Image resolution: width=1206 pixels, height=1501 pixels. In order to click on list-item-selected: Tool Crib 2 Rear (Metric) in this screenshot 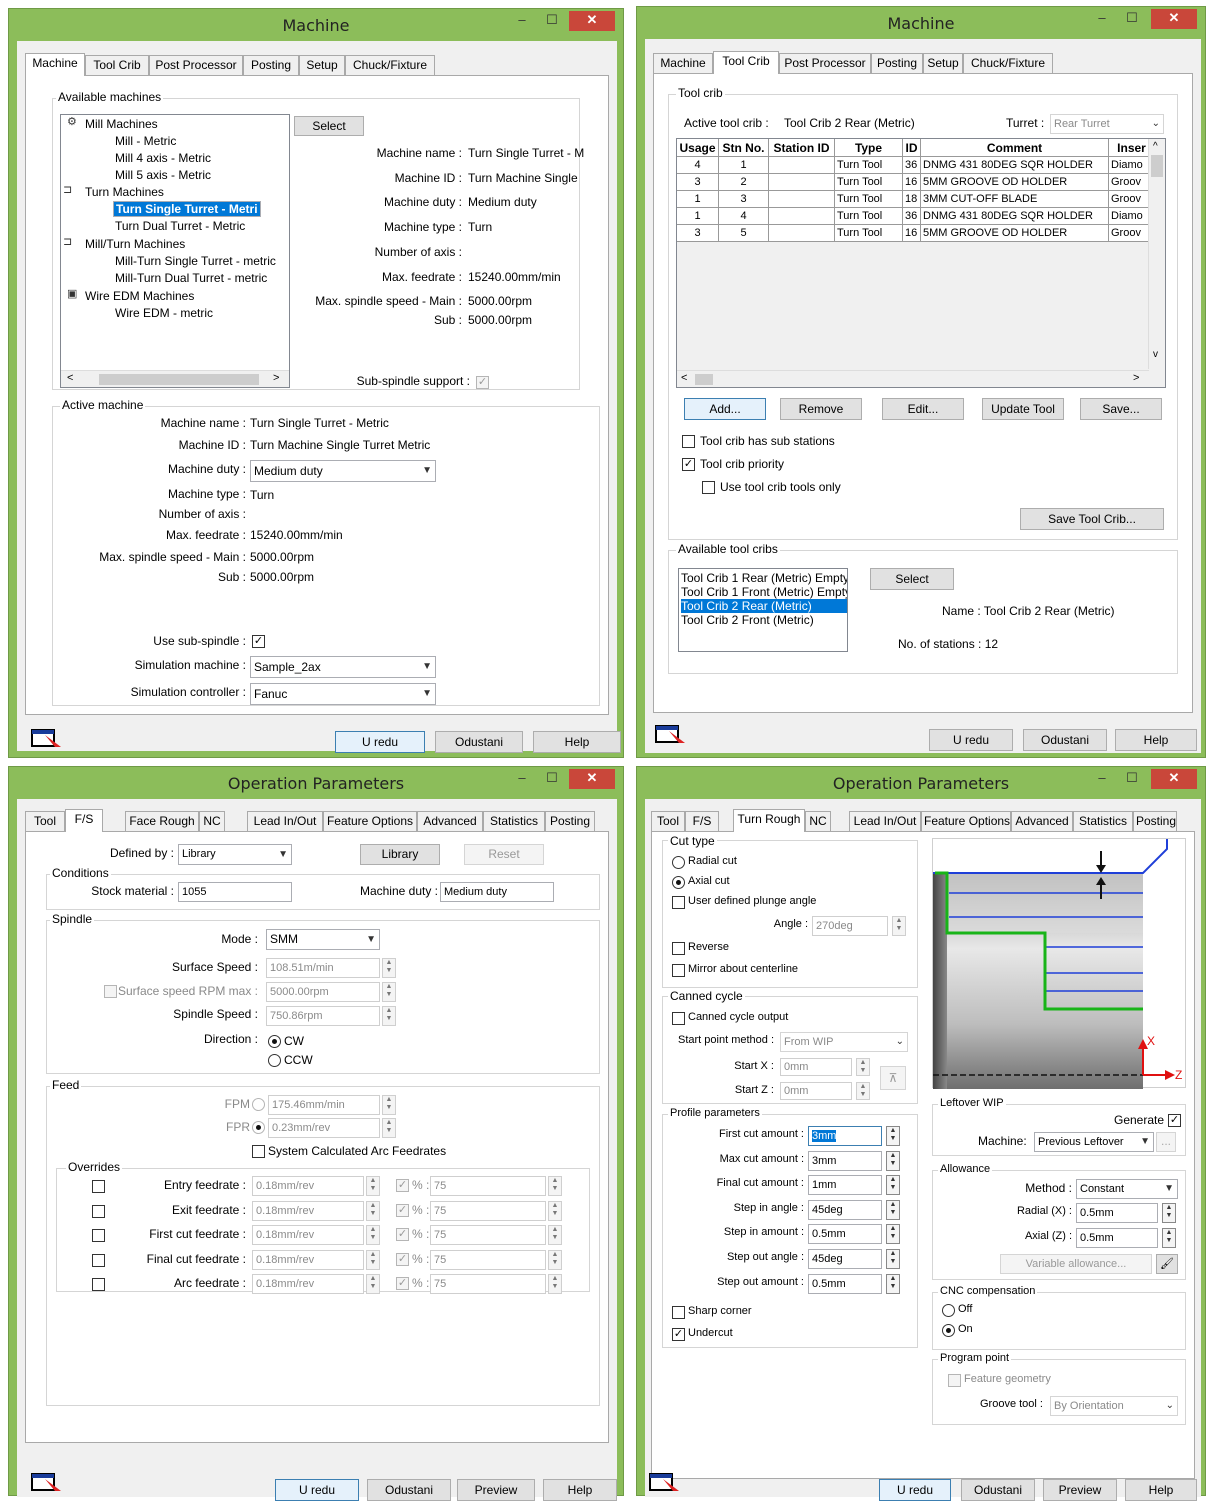, I will do `click(764, 606)`.